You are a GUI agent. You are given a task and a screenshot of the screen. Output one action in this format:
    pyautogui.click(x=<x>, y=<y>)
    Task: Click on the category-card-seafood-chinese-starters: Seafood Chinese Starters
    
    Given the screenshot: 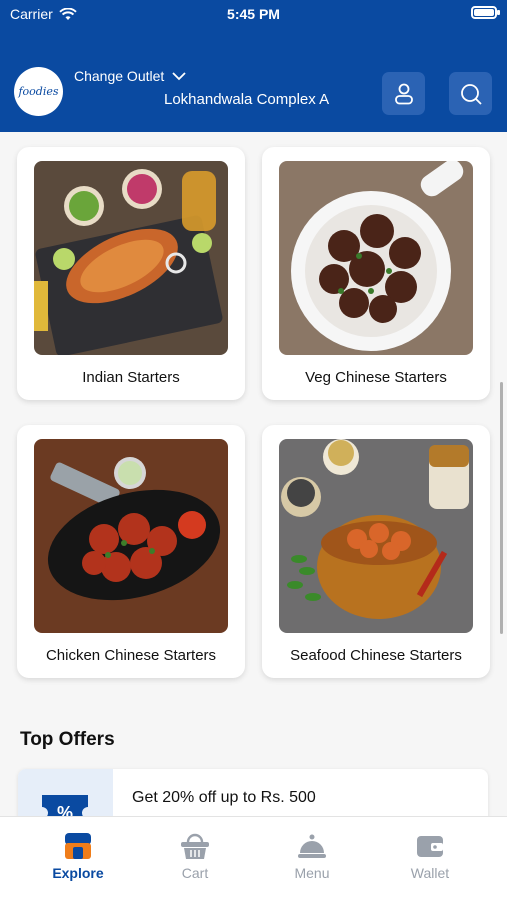 What is the action you would take?
    pyautogui.click(x=376, y=551)
    